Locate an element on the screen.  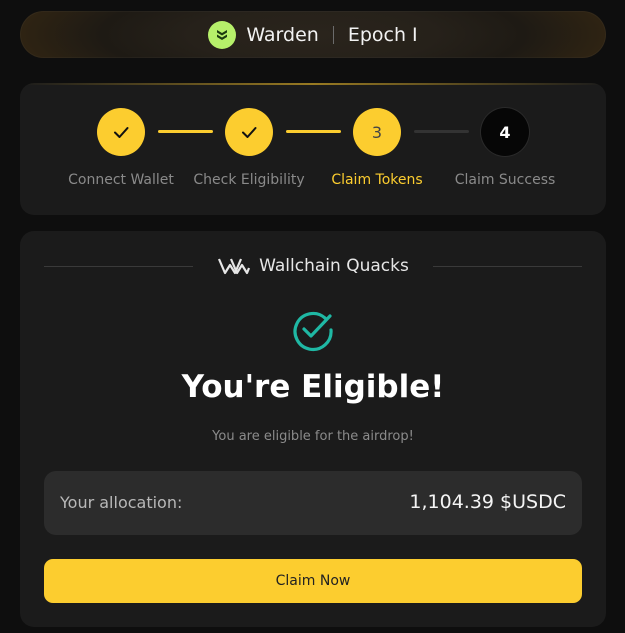
step-label: Check Eligibility is located at coordinates (249, 180).